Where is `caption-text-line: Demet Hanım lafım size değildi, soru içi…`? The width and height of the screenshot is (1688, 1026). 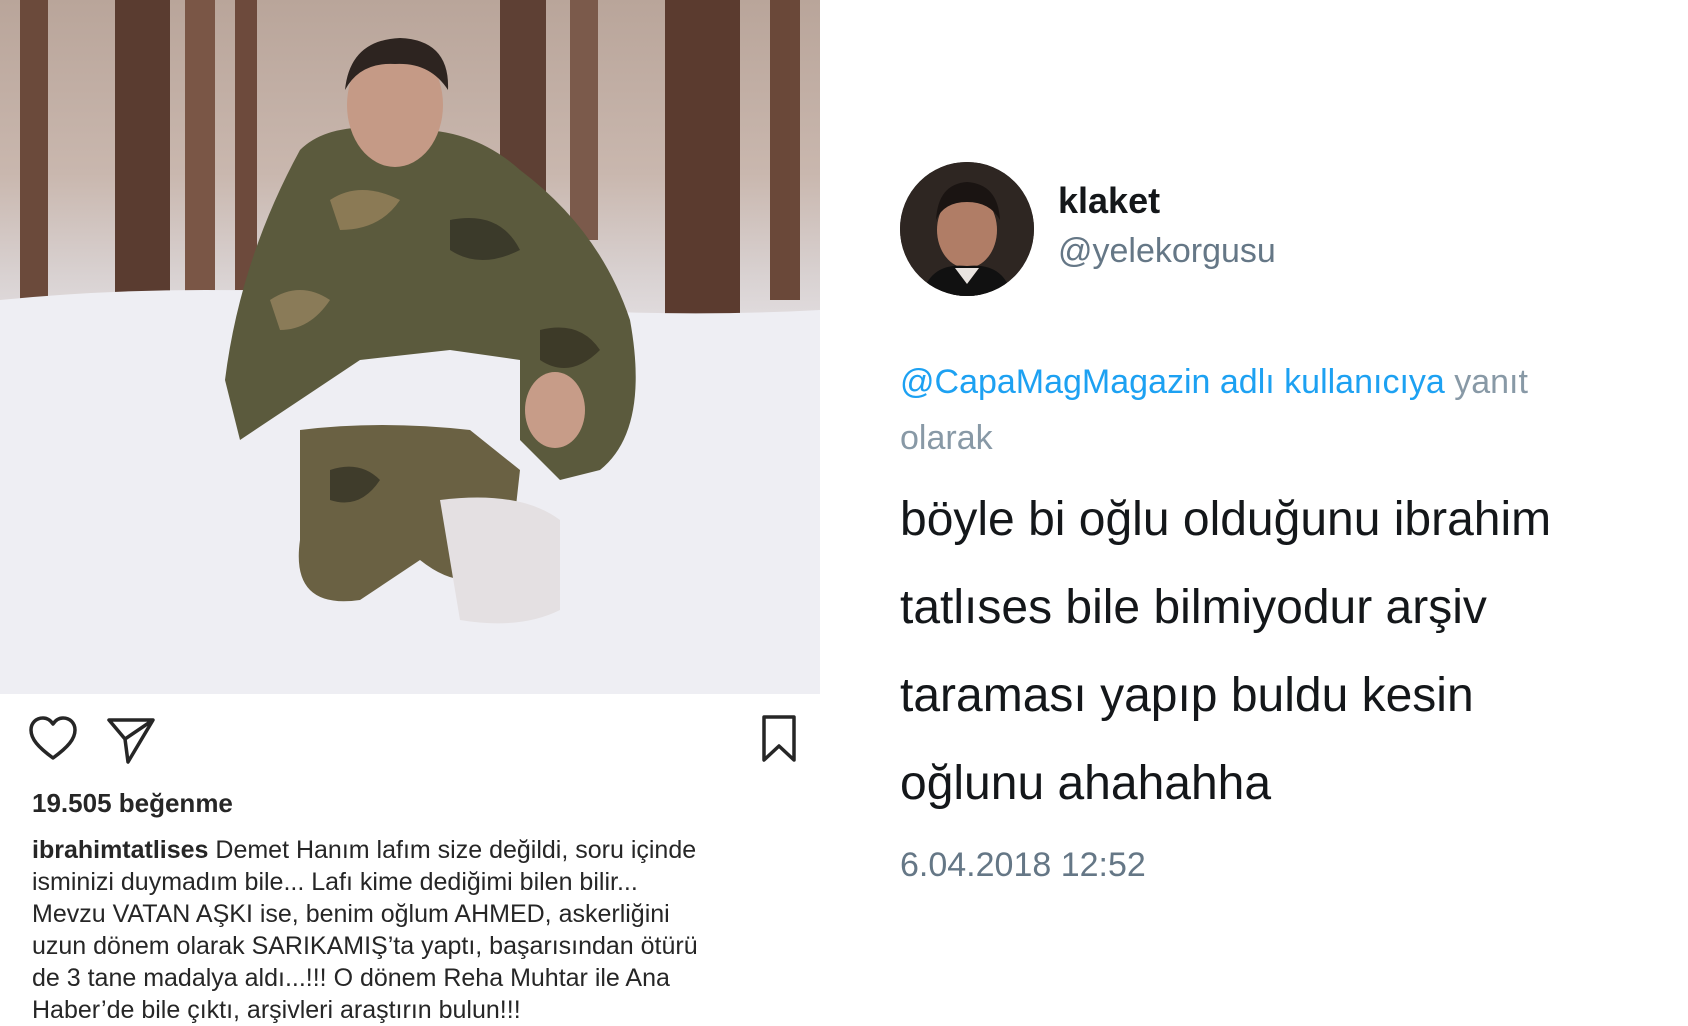
caption-text-line: Demet Hanım lafım size değildi, soru içi… is located at coordinates (452, 850).